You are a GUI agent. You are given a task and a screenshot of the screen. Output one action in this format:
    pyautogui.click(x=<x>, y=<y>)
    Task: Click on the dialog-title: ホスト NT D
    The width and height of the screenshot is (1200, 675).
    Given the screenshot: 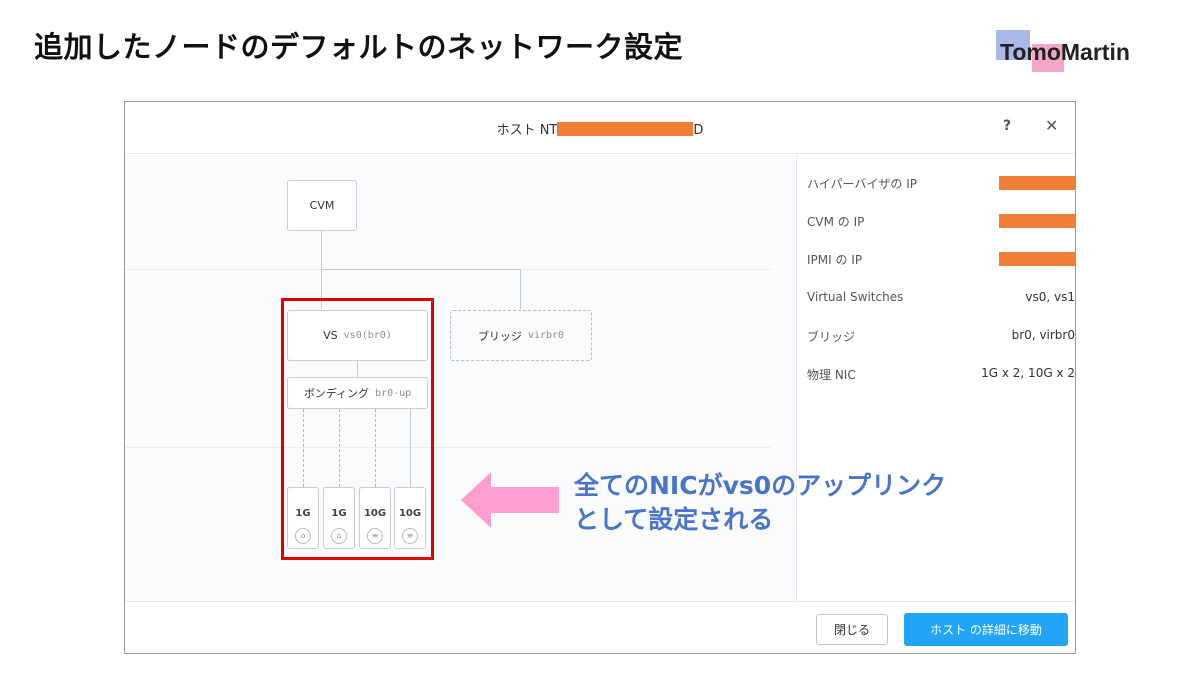 What is the action you would take?
    pyautogui.click(x=600, y=128)
    